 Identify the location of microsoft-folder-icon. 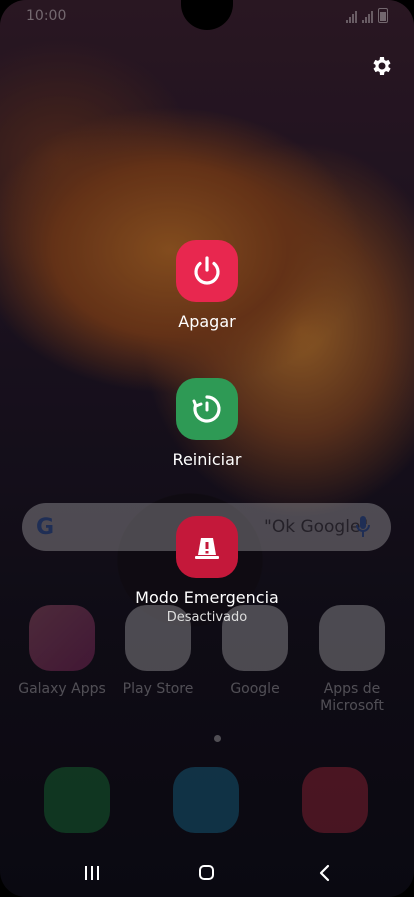
(352, 638).